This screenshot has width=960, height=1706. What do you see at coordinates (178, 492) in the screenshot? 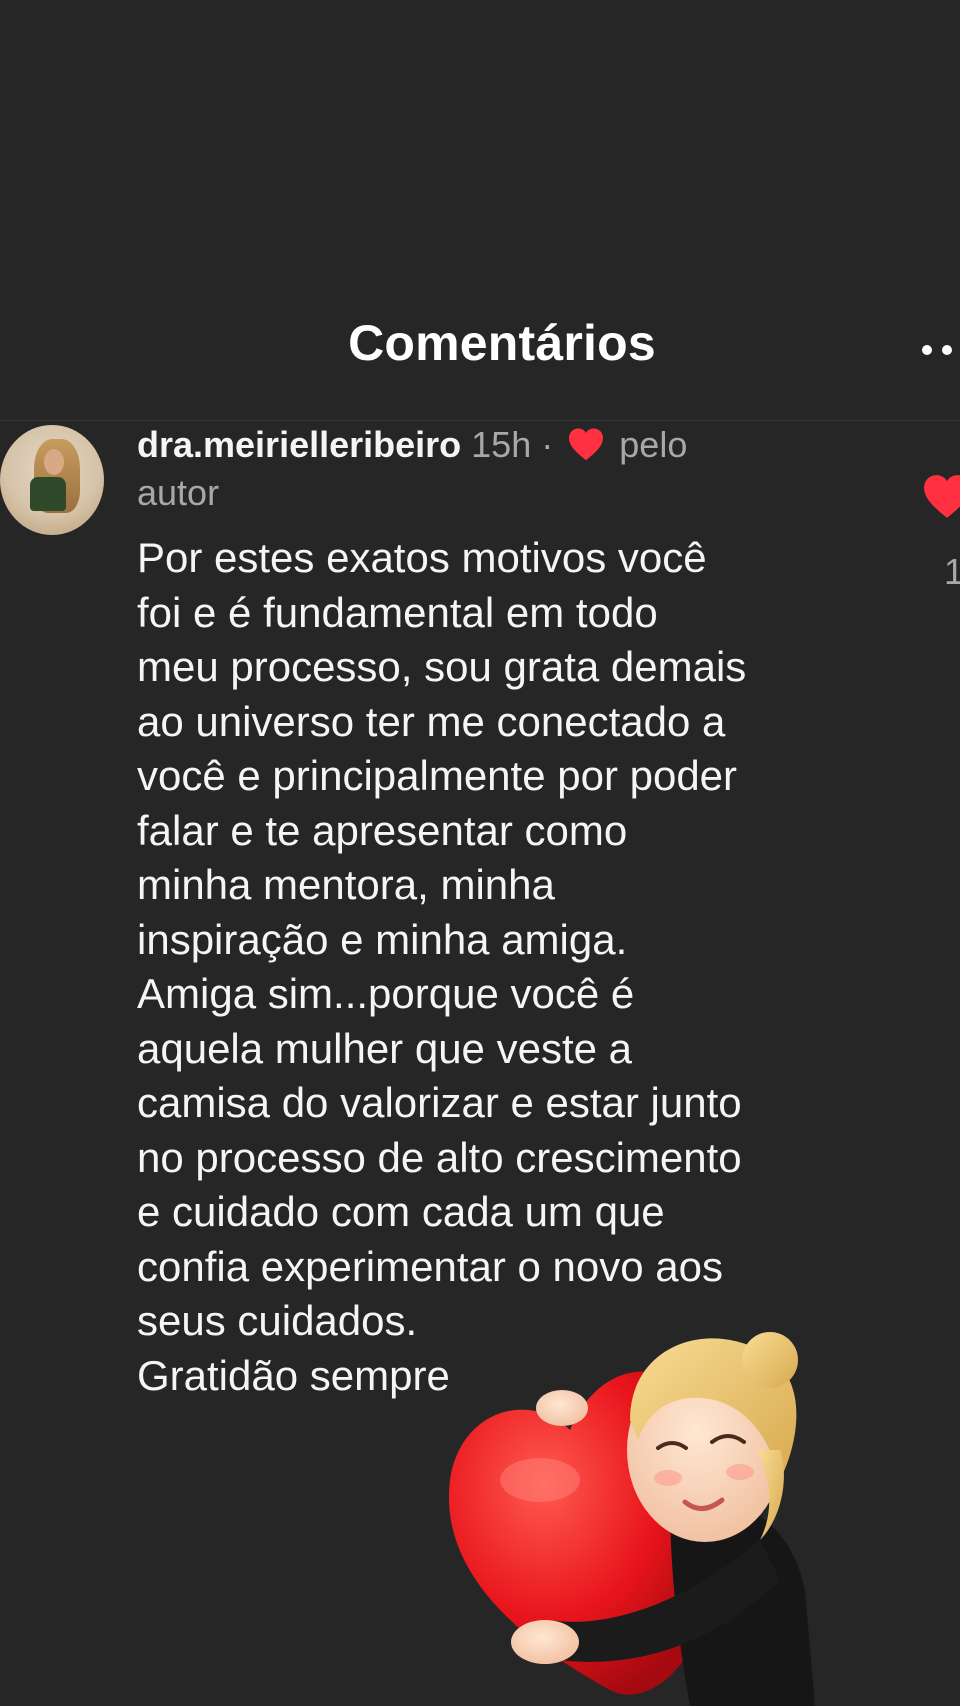
I see `liked-by-author-suffix: autor` at bounding box center [178, 492].